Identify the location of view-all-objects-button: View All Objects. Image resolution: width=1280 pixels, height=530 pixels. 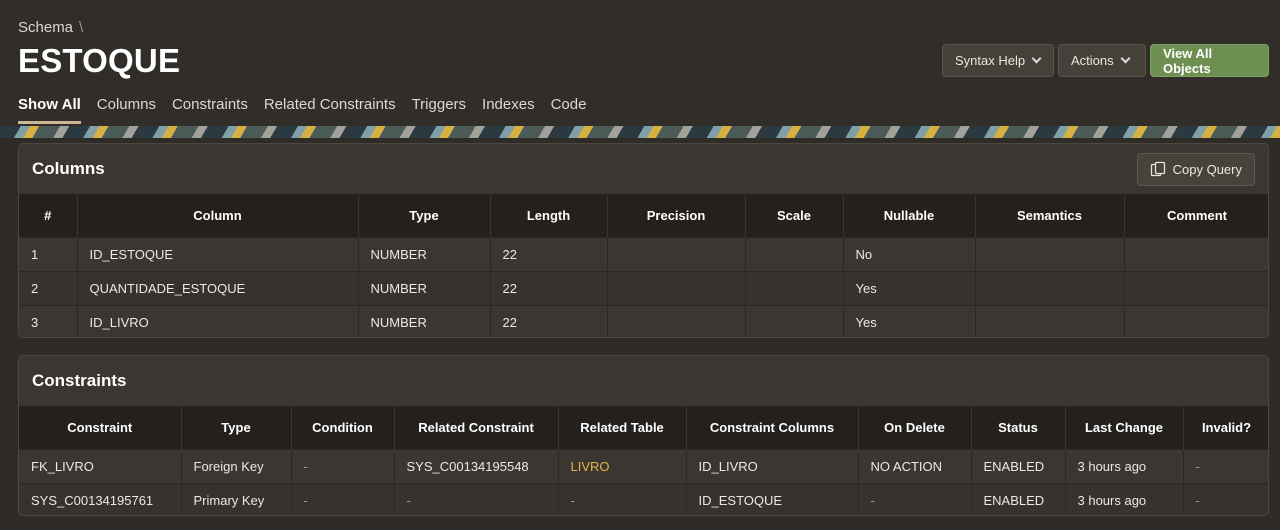
(1209, 60).